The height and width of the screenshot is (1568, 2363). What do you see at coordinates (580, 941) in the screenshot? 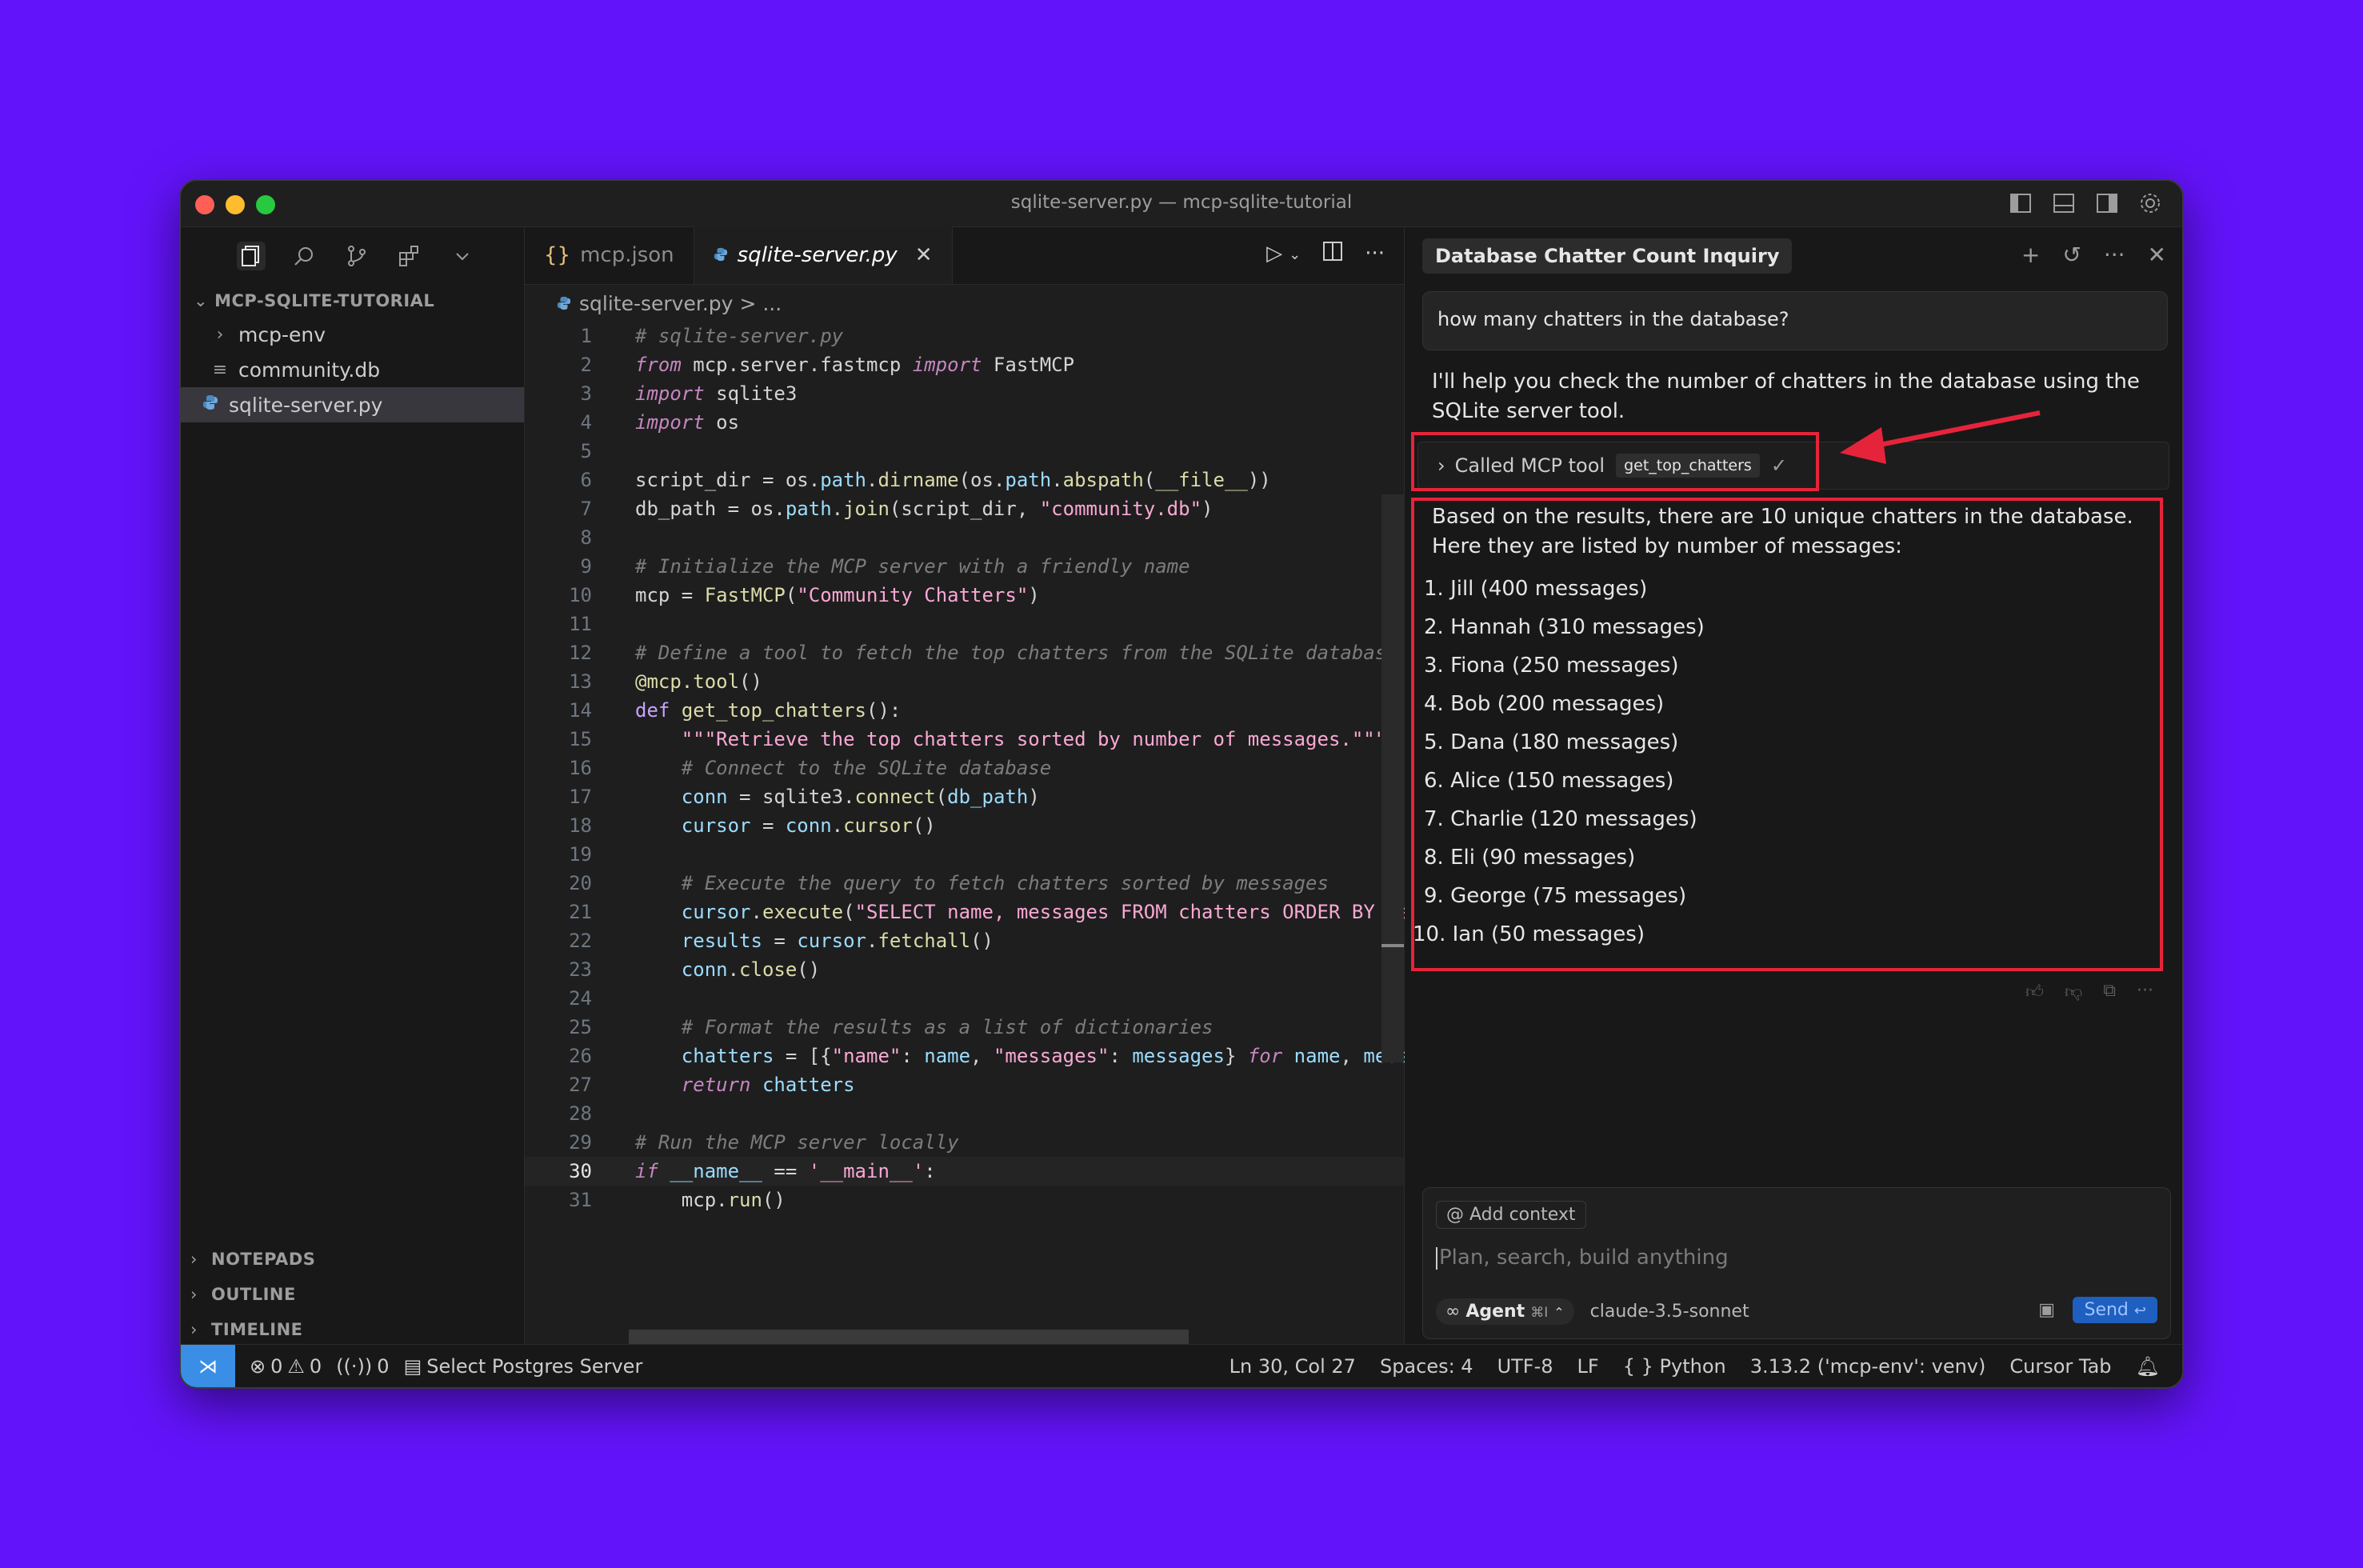
I see `line-number: 22` at bounding box center [580, 941].